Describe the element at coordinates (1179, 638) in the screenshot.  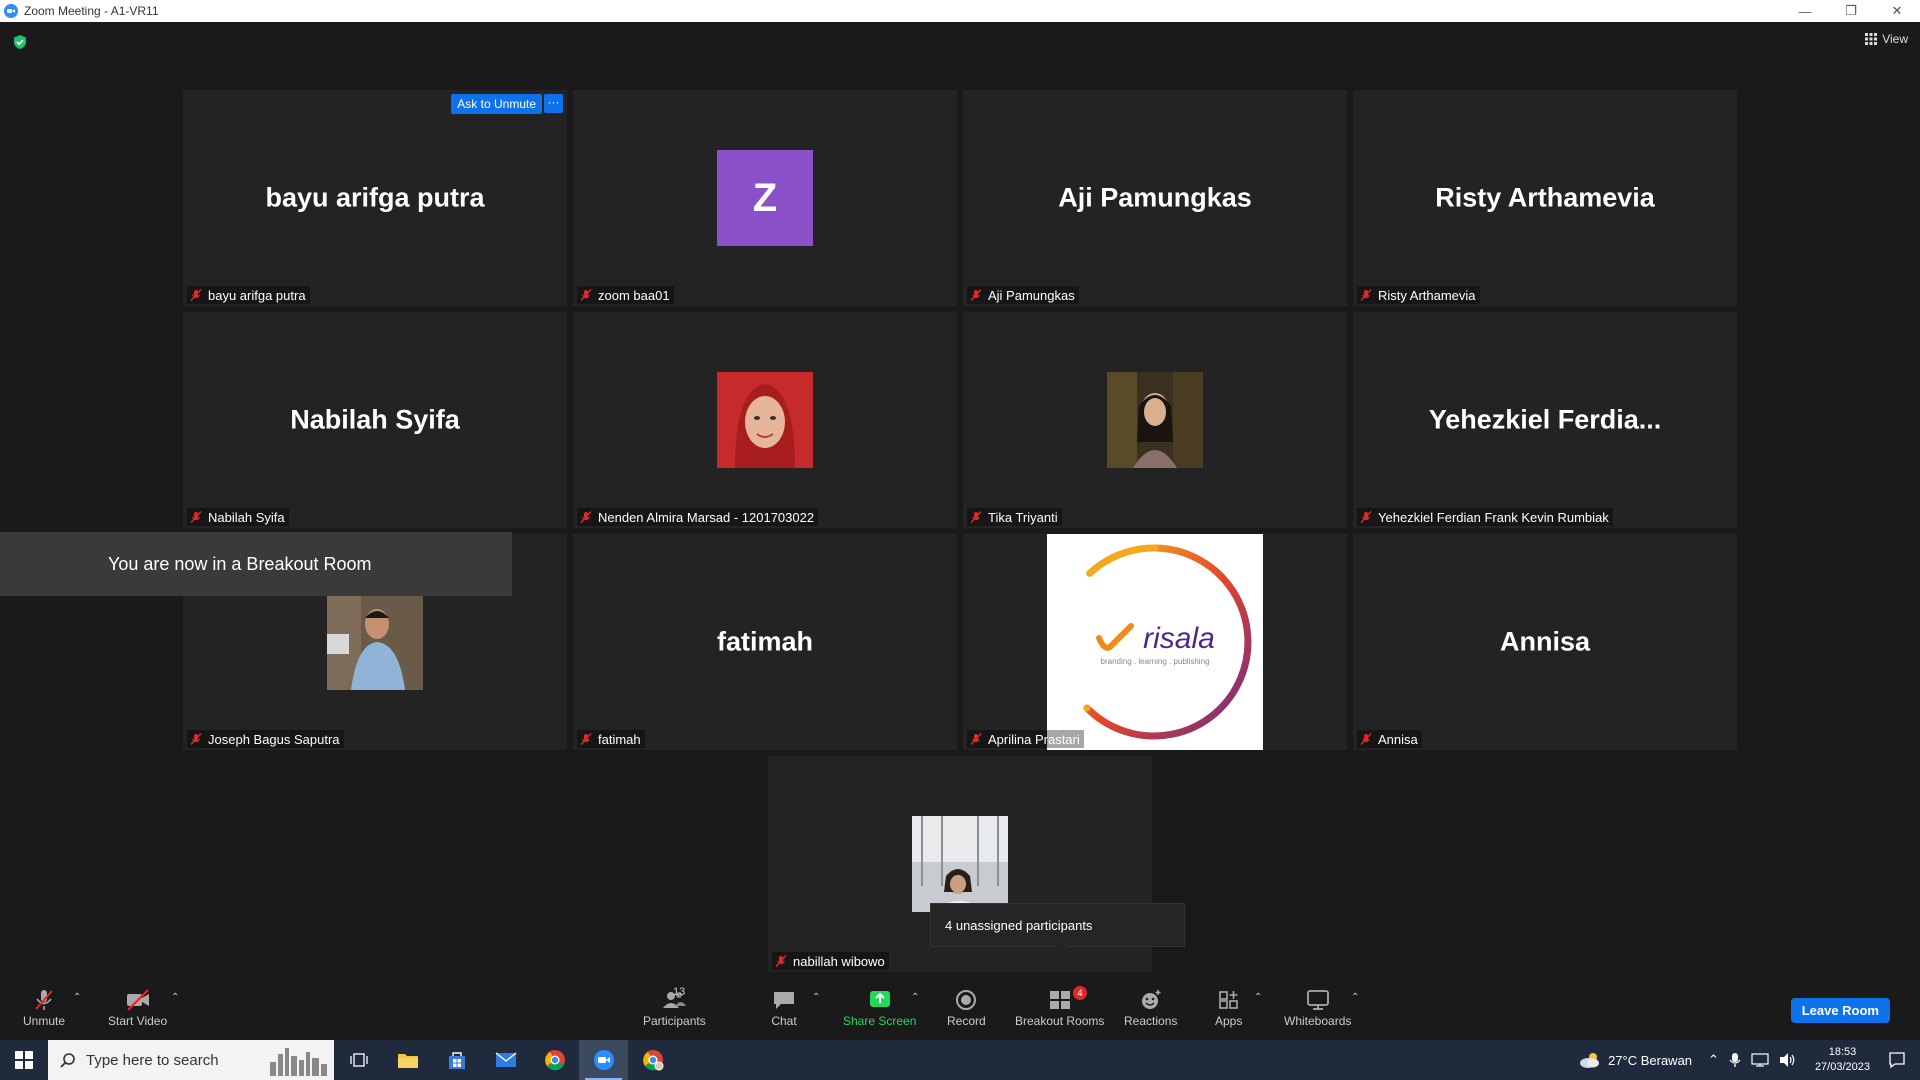
I see `risala-wordmark: risala` at that location.